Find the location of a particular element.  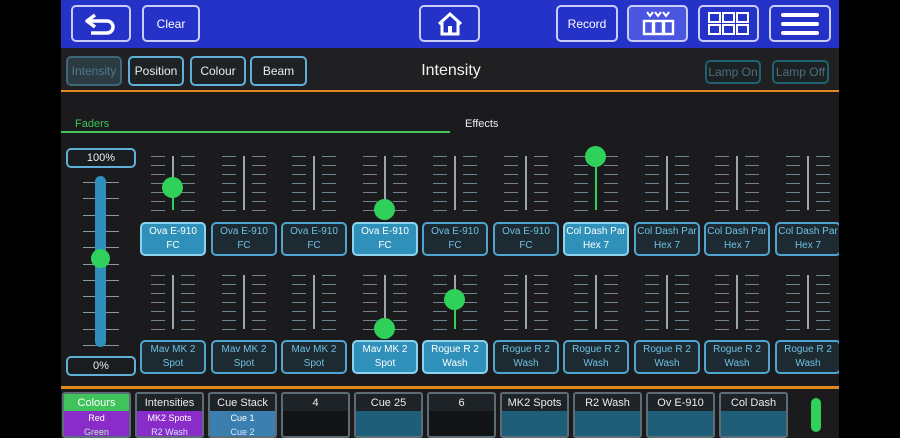

playback-button: MK2 Spots is located at coordinates (534, 415).